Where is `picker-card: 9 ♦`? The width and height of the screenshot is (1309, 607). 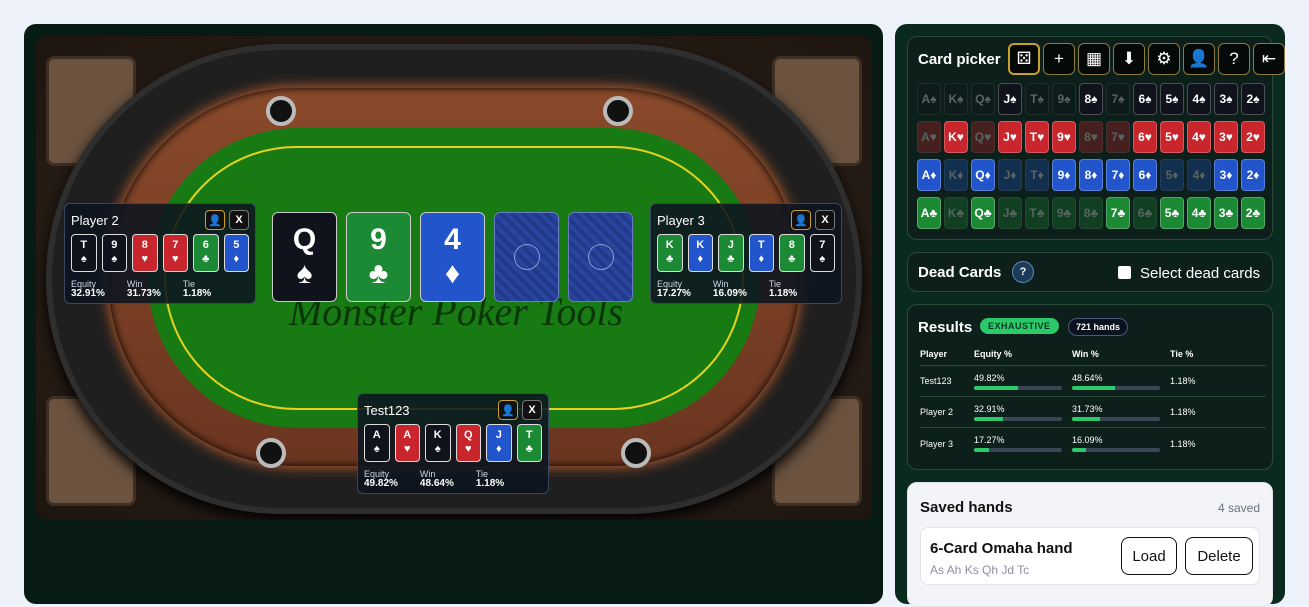 picker-card: 9 ♦ is located at coordinates (1064, 175).